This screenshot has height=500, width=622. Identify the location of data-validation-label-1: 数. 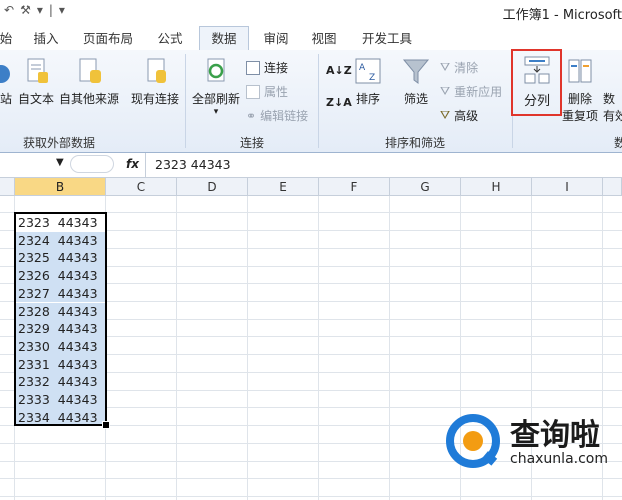
(609, 99).